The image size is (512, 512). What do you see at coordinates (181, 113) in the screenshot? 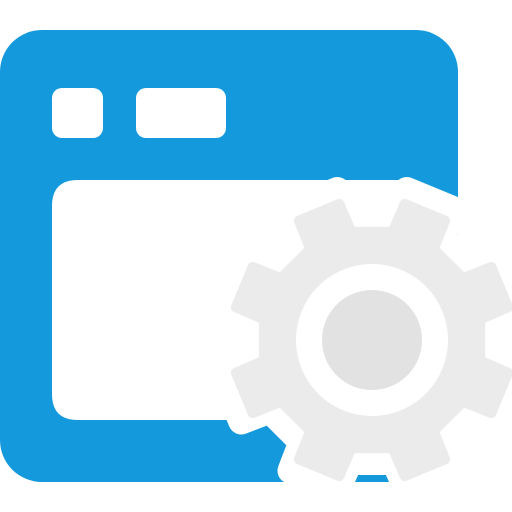
I see `window-control-wide-icon` at bounding box center [181, 113].